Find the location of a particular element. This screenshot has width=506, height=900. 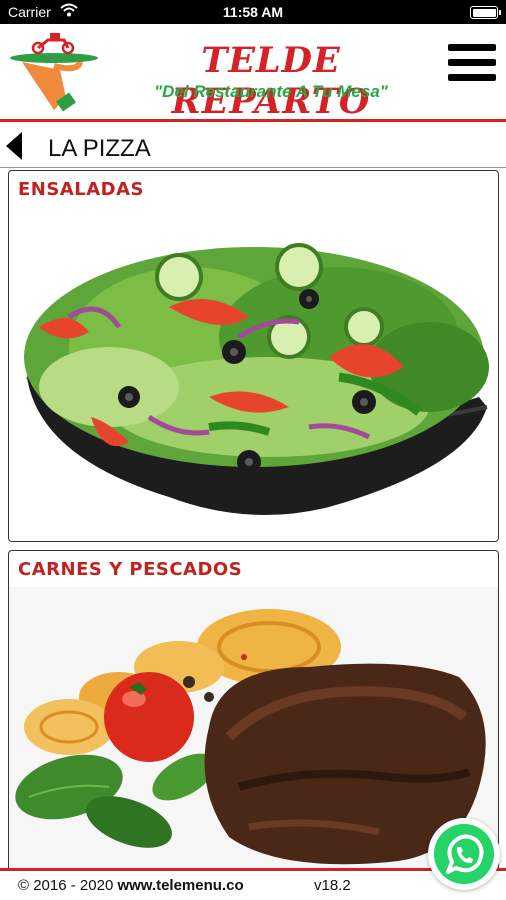

breadcrumb: LA PIZZA is located at coordinates (253, 146).